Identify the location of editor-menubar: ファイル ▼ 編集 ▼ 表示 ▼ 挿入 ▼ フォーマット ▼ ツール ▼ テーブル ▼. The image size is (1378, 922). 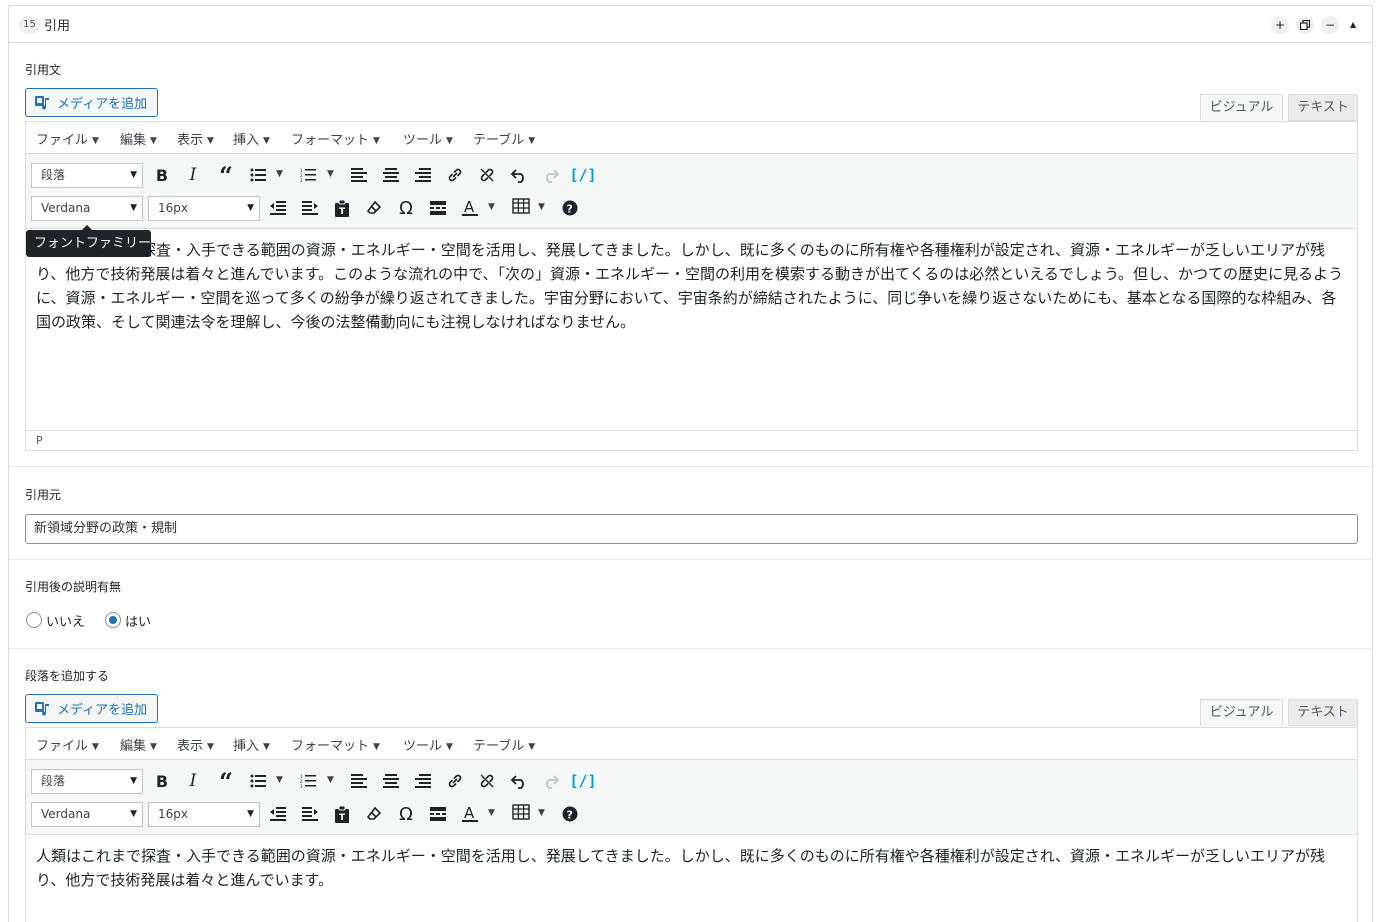
(691, 138).